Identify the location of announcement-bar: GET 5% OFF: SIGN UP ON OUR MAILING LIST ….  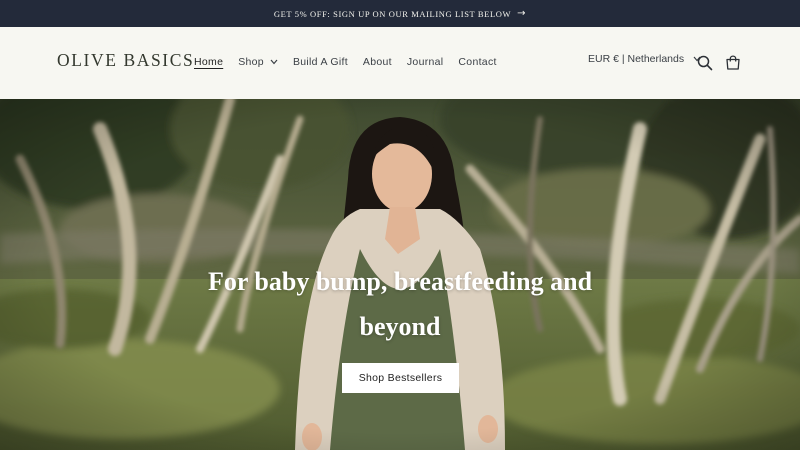
(400, 13).